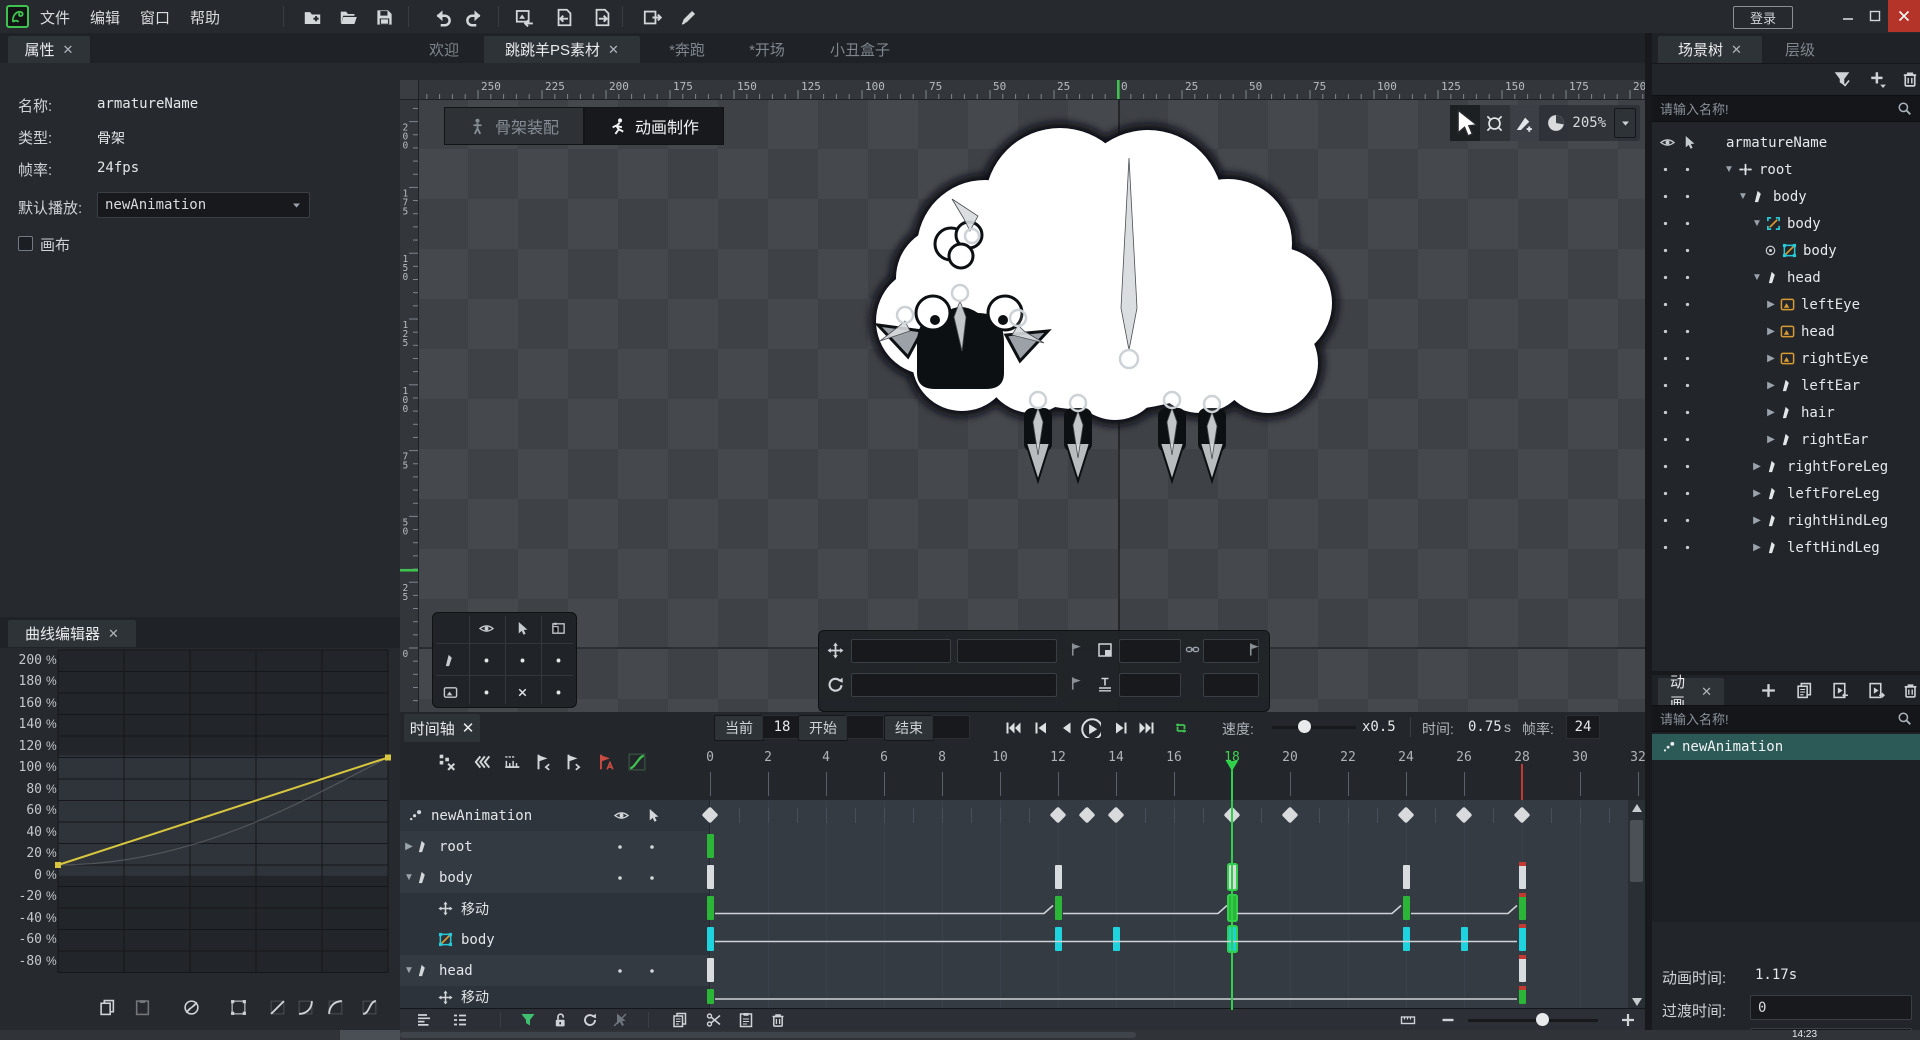 This screenshot has width=1920, height=1040. I want to click on playhead-line, so click(1232, 887).